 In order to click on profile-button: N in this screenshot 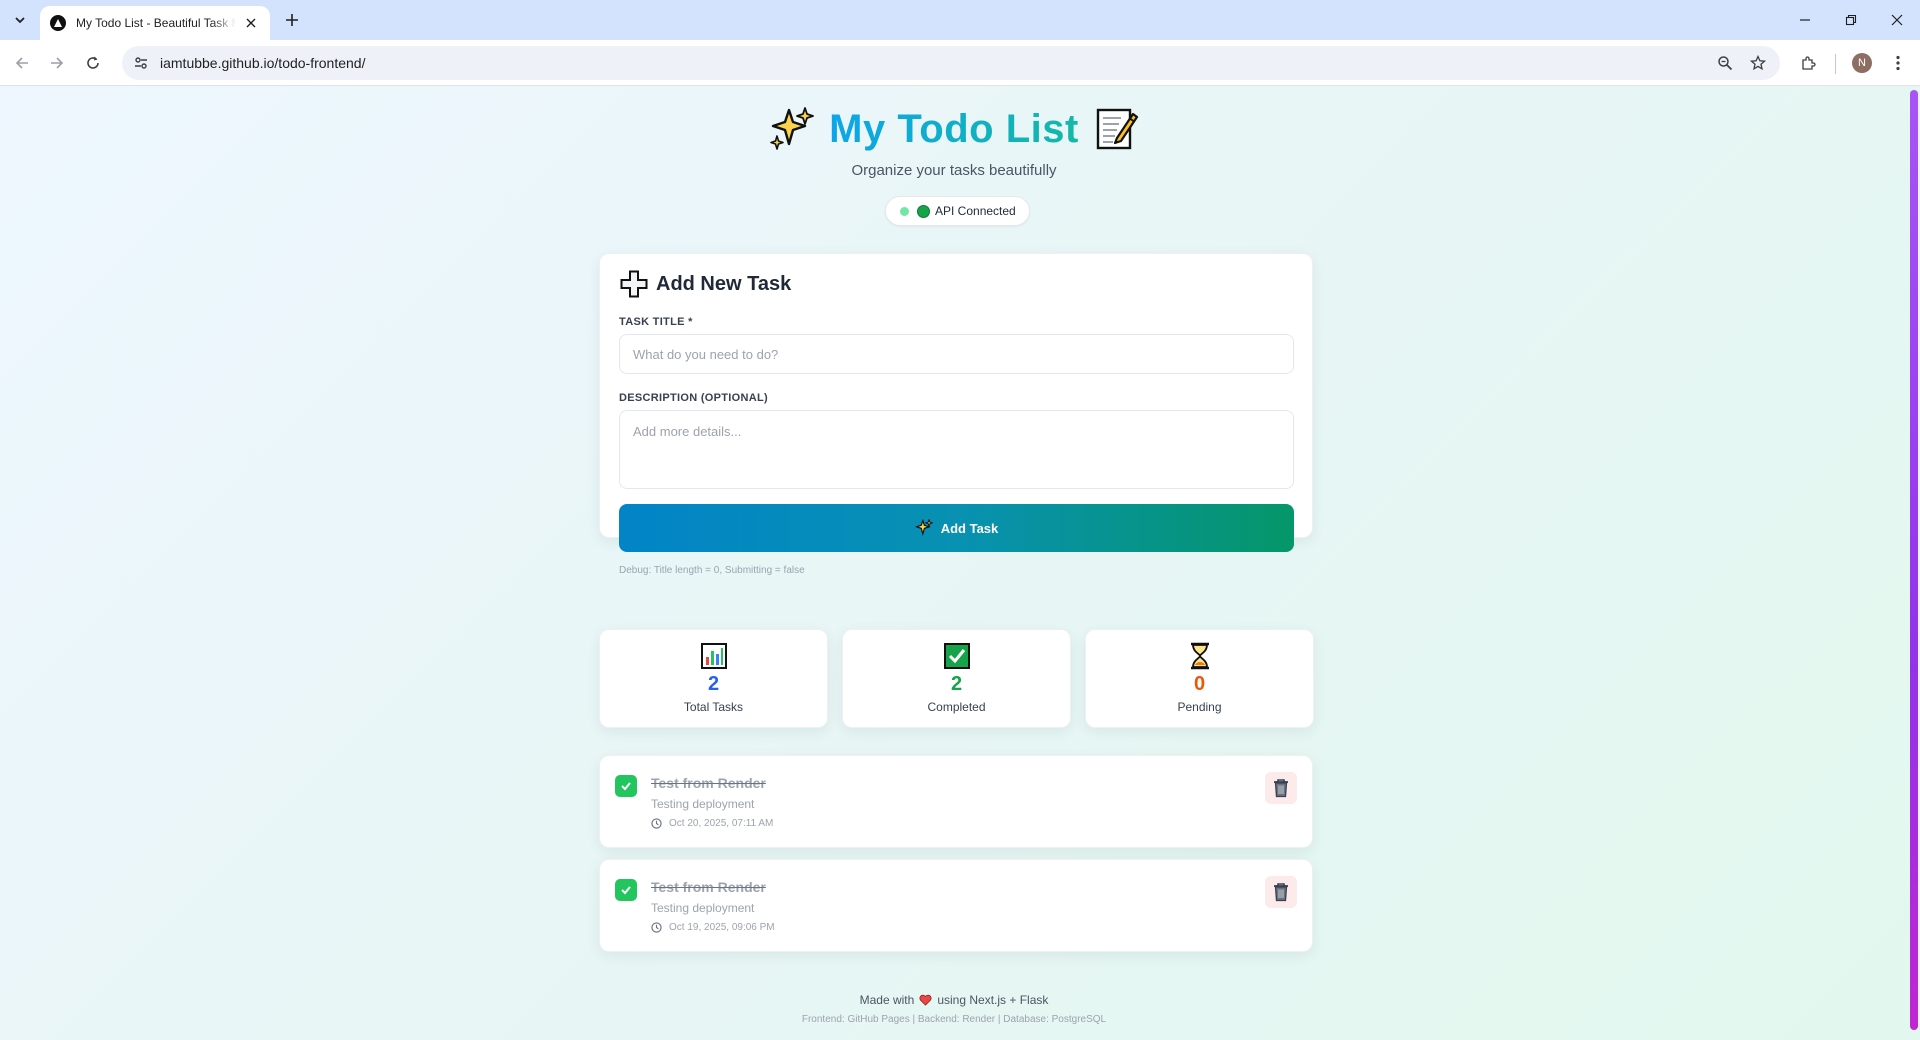, I will do `click(1862, 63)`.